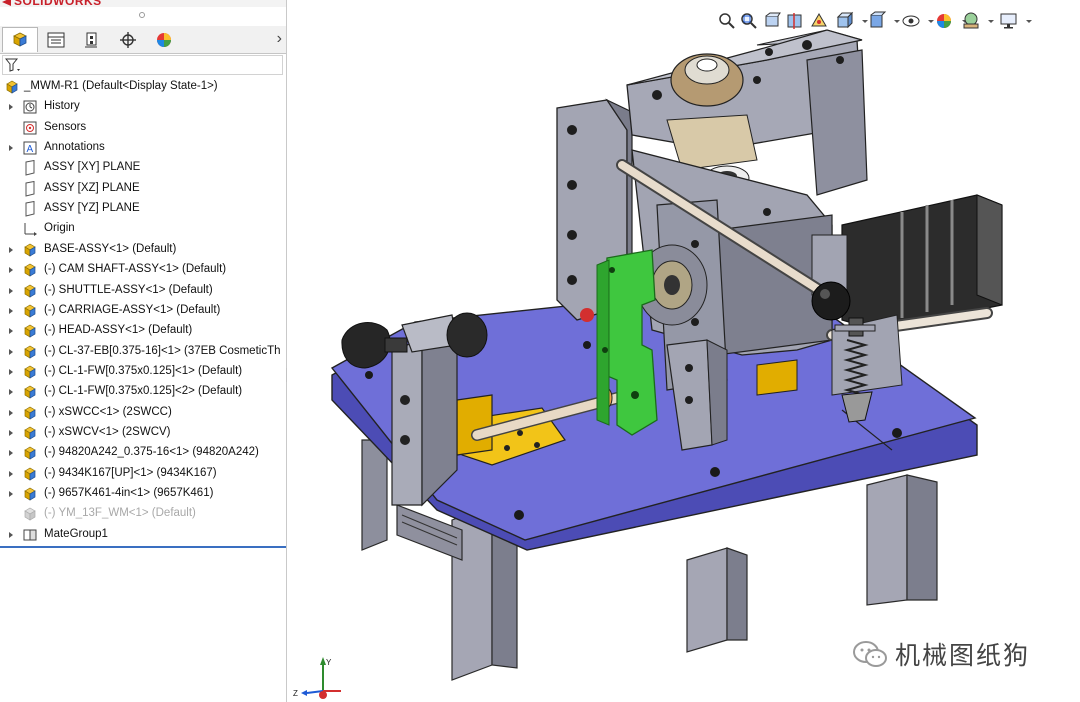 The width and height of the screenshot is (1080, 702). I want to click on annotations-icon: A, so click(30, 148).